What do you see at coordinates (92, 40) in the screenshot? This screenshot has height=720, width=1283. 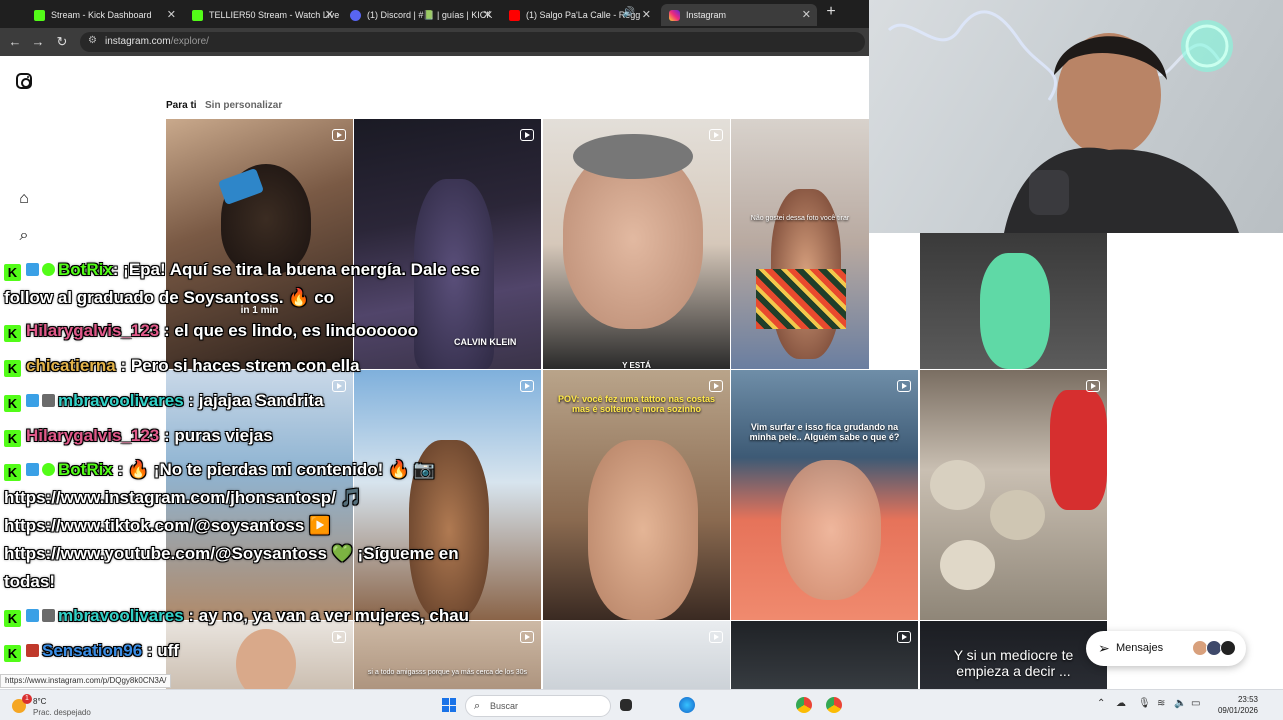 I see `site-info-icon: ⚙` at bounding box center [92, 40].